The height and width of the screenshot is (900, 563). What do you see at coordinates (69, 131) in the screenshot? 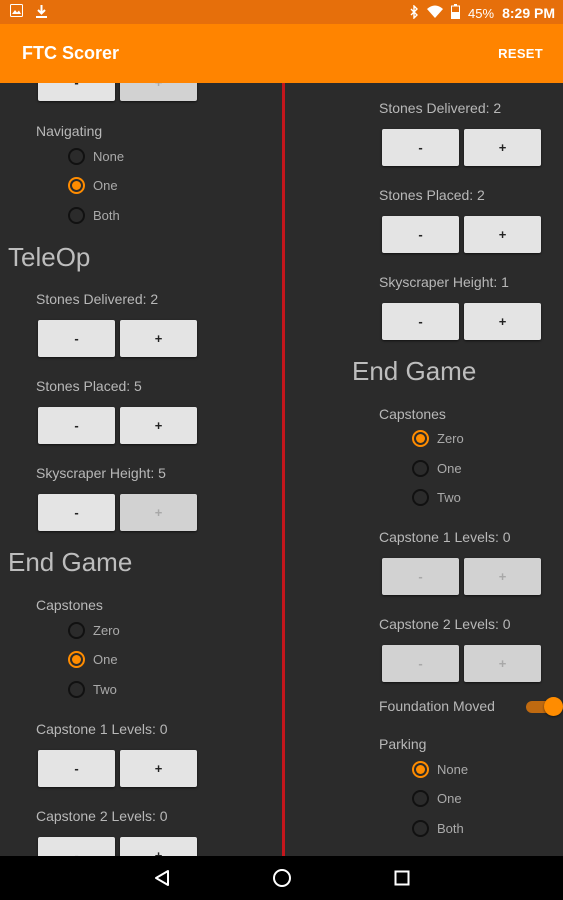
I see `navigating-label: Navigating` at bounding box center [69, 131].